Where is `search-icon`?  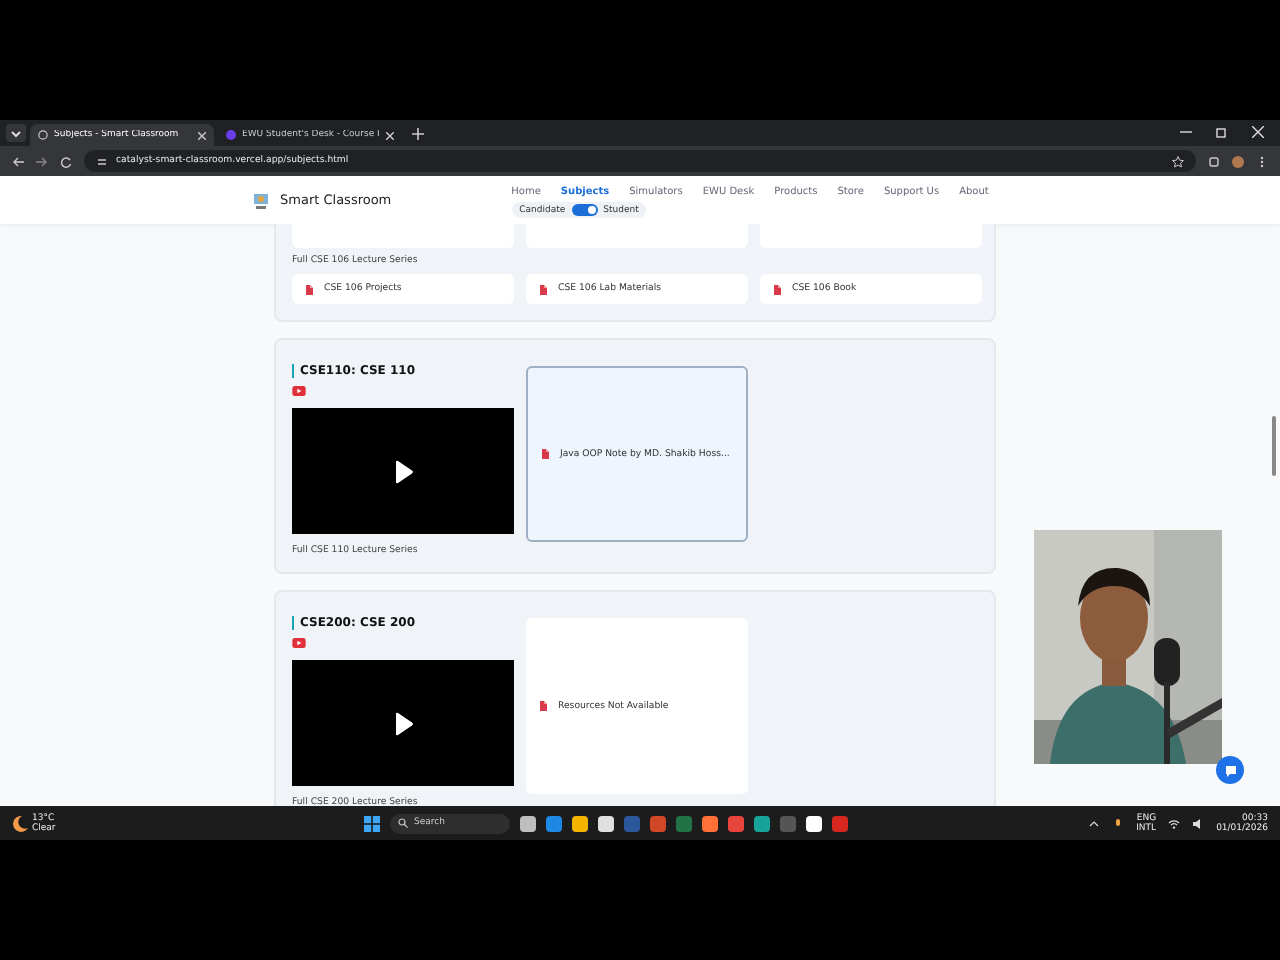
search-icon is located at coordinates (403, 823).